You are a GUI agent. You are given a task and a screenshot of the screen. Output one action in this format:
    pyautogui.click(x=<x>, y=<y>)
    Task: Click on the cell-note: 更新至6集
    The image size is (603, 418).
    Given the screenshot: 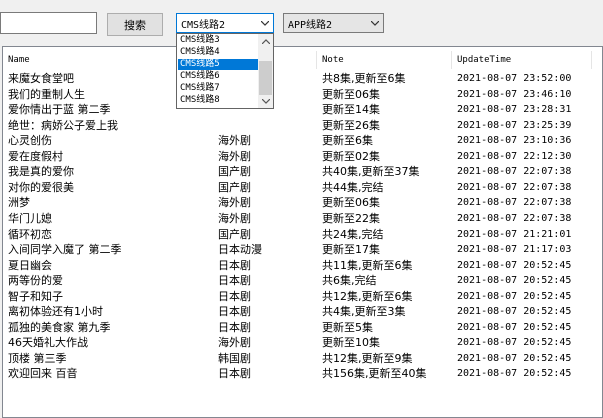 What is the action you would take?
    pyautogui.click(x=347, y=141)
    